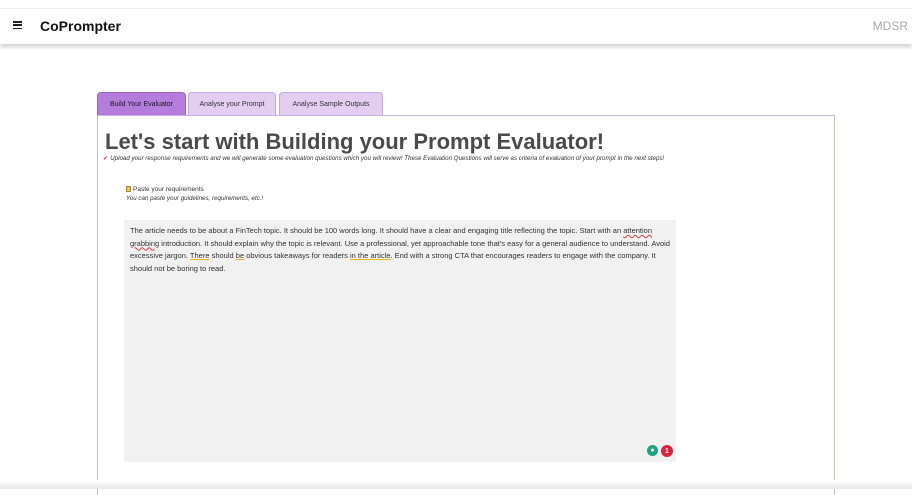  Describe the element at coordinates (222, 255) in the screenshot. I see `text-segment: should` at that location.